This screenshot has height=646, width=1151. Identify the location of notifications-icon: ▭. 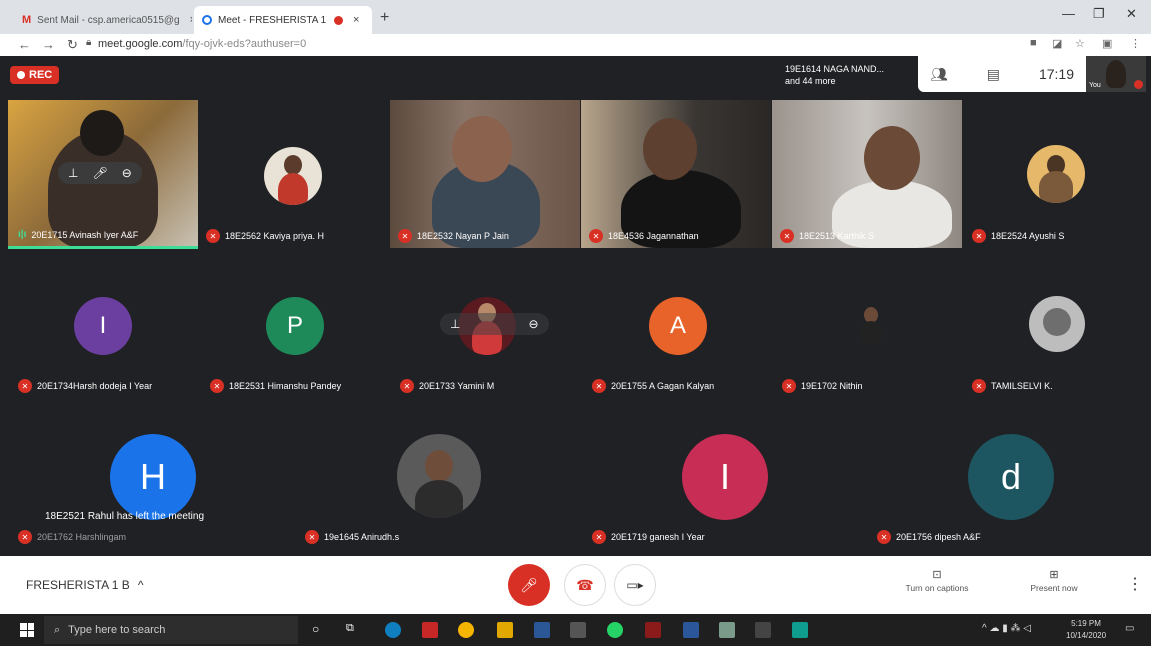
(1129, 628).